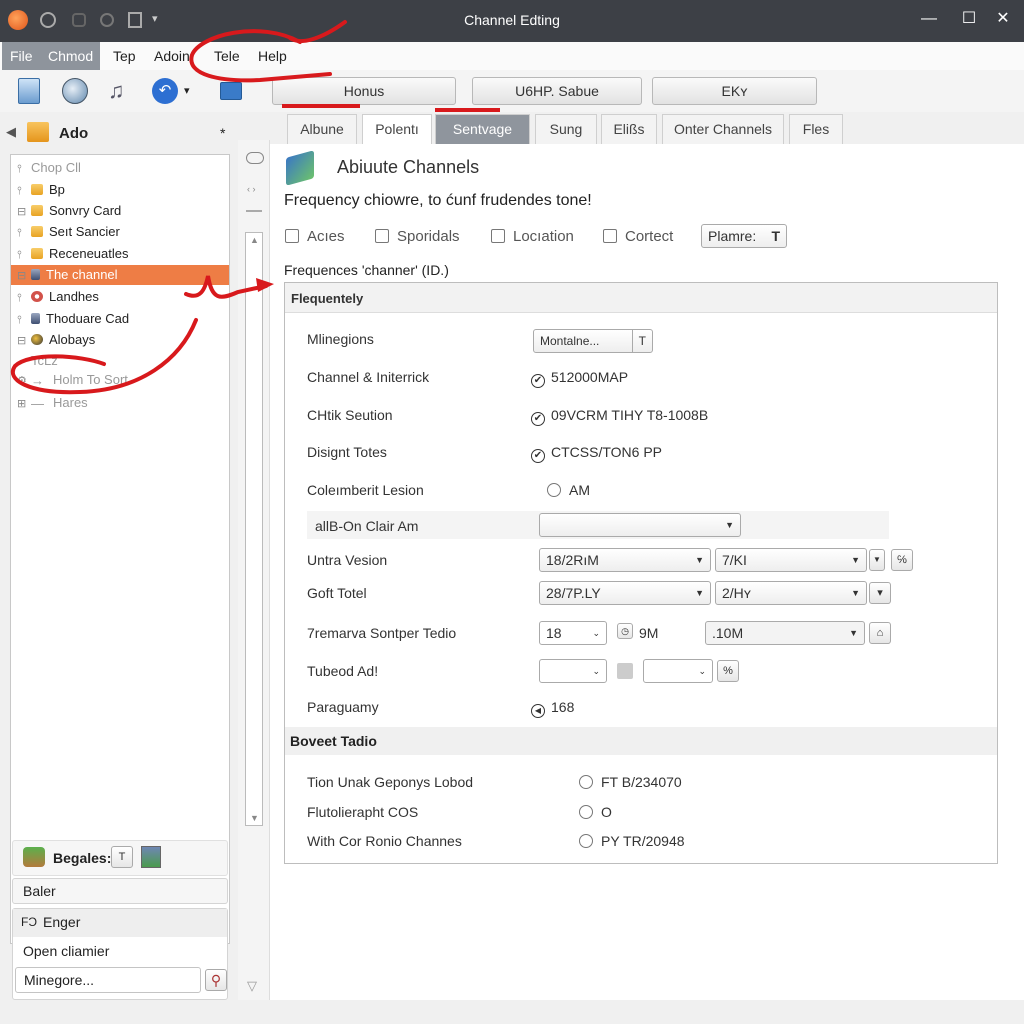 The height and width of the screenshot is (1024, 1024). I want to click on plamre-button: T, so click(775, 236).